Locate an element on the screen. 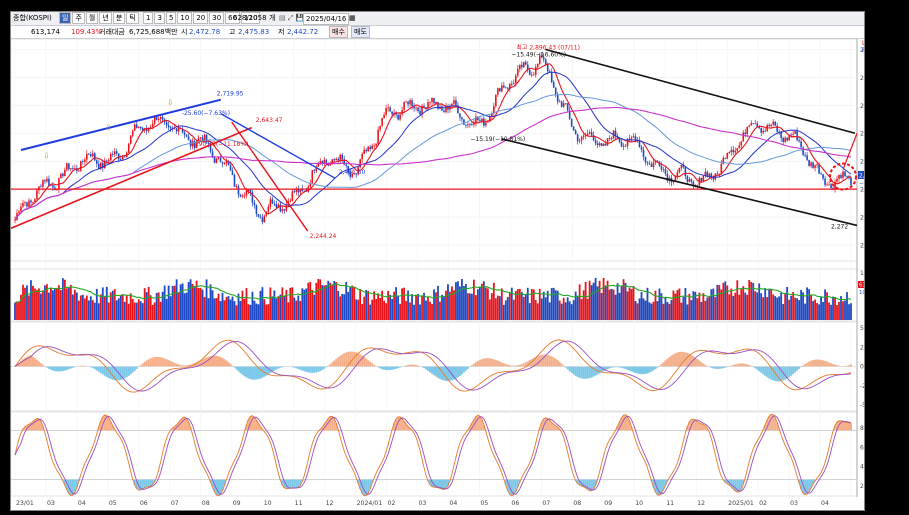 The image size is (909, 515). period-tab: 틱 is located at coordinates (132, 18).